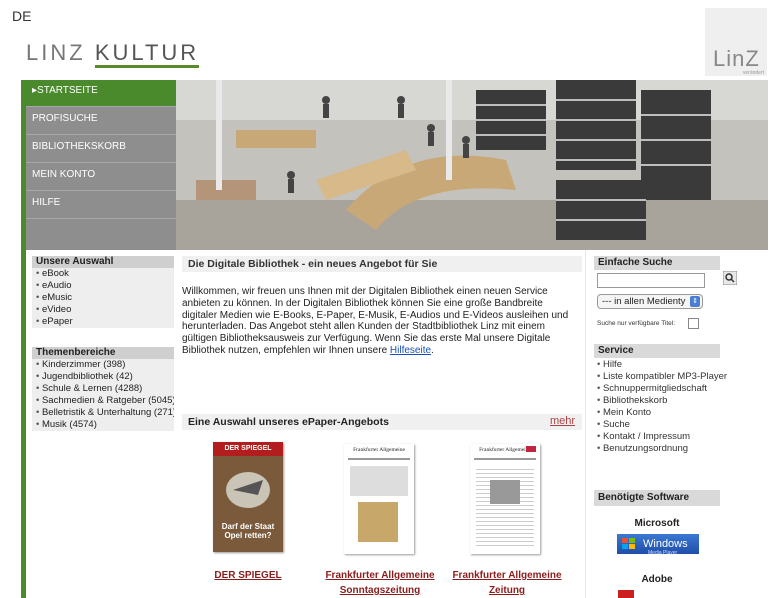 The image size is (769, 598). I want to click on fas-masthead: Frankfurter Allgemeine, so click(379, 450).